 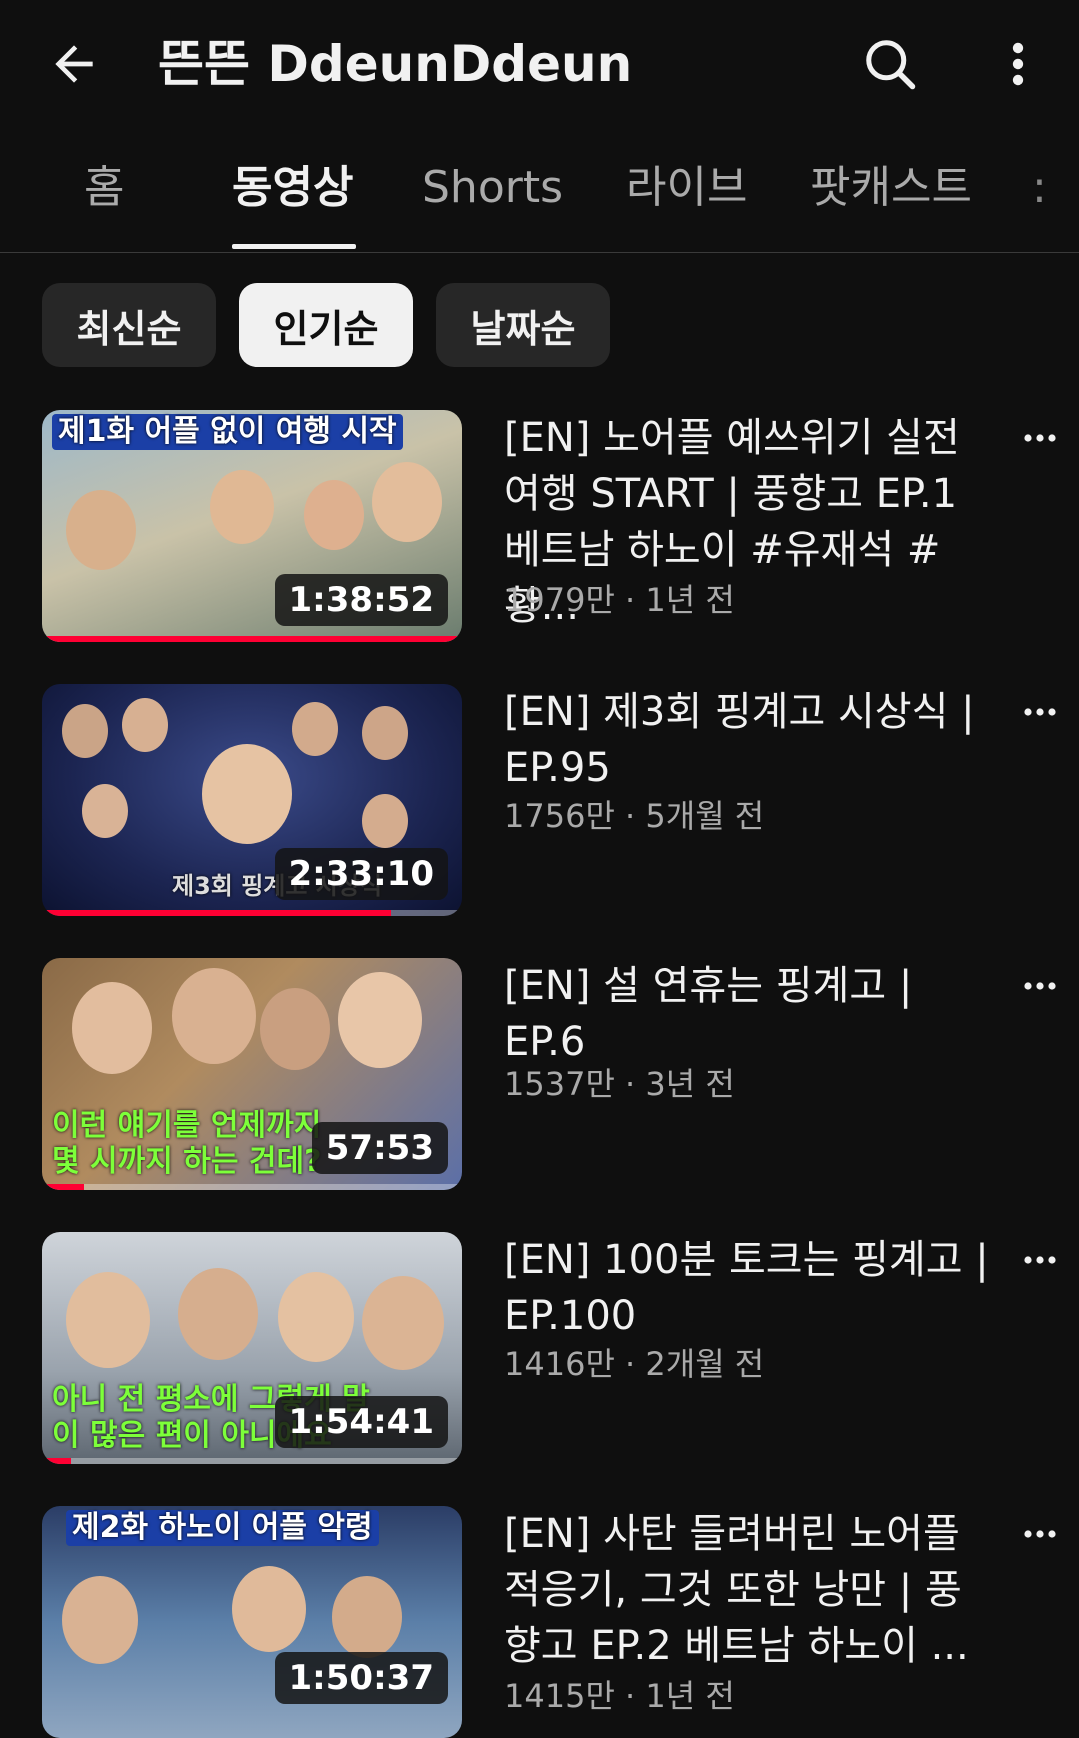 I want to click on tab-shorts: Shorts, so click(x=492, y=188).